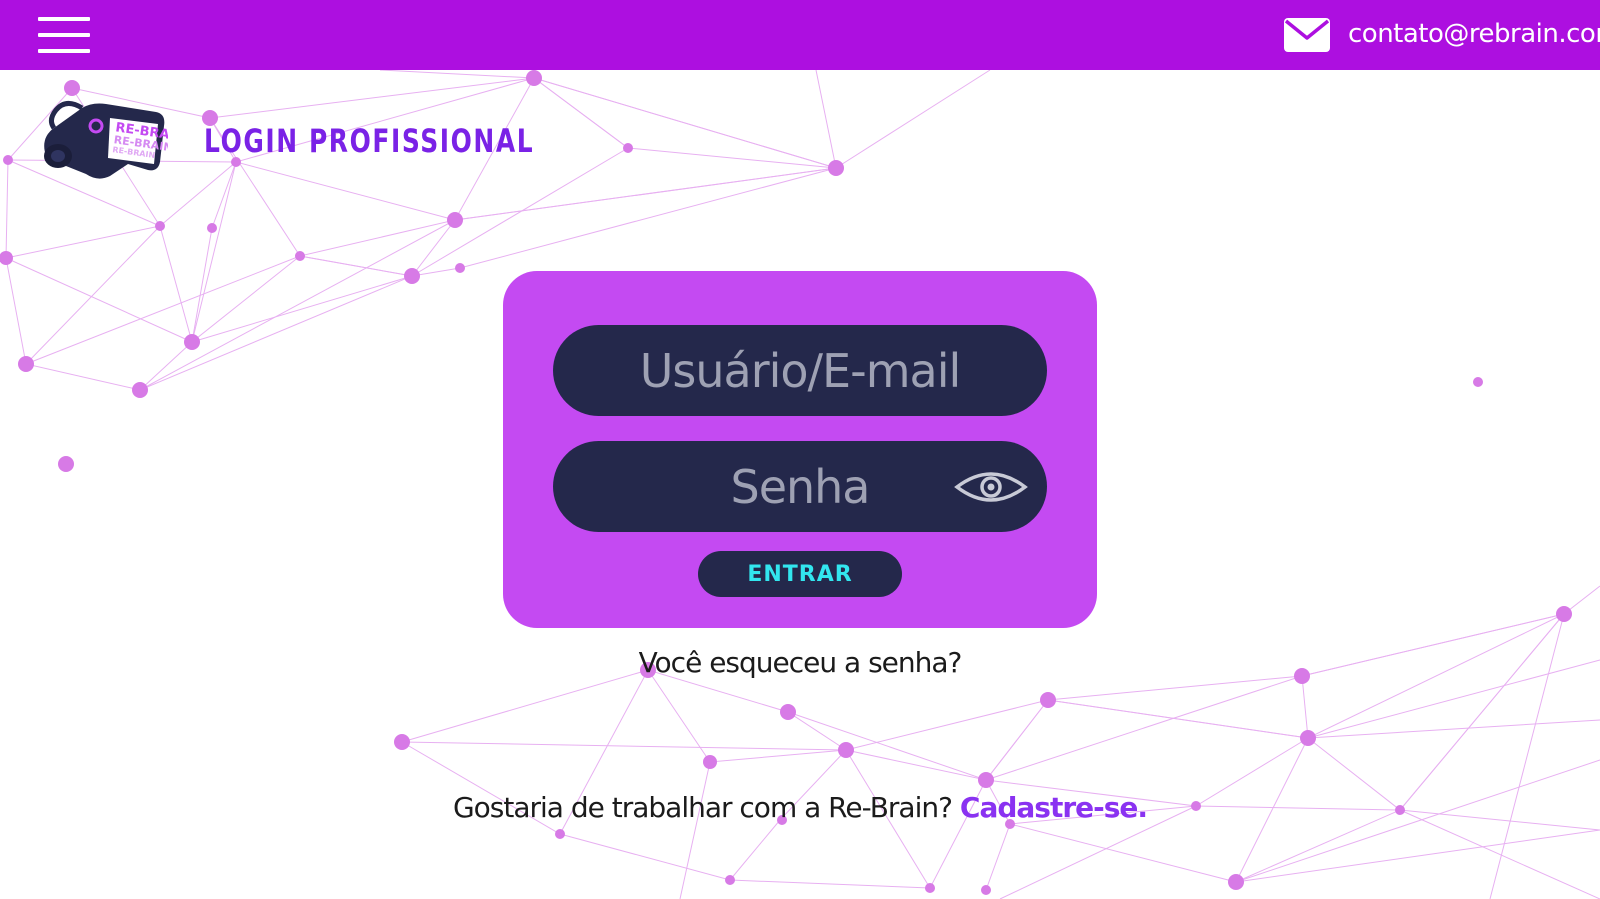  Describe the element at coordinates (102, 141) in the screenshot. I see `re-brain-logo: RE-BRAIN RE-BRAIN RE-BRAIN` at that location.